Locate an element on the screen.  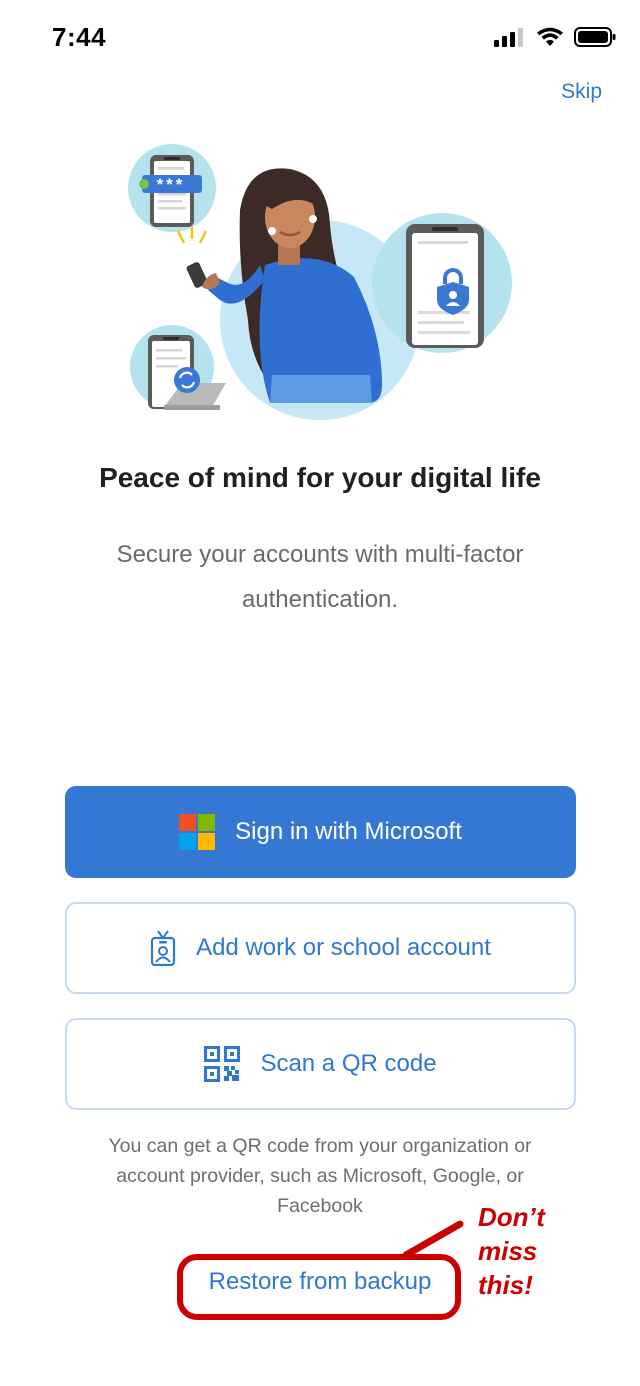
add-work-account-label: Add work or school account is located at coordinates (343, 947).